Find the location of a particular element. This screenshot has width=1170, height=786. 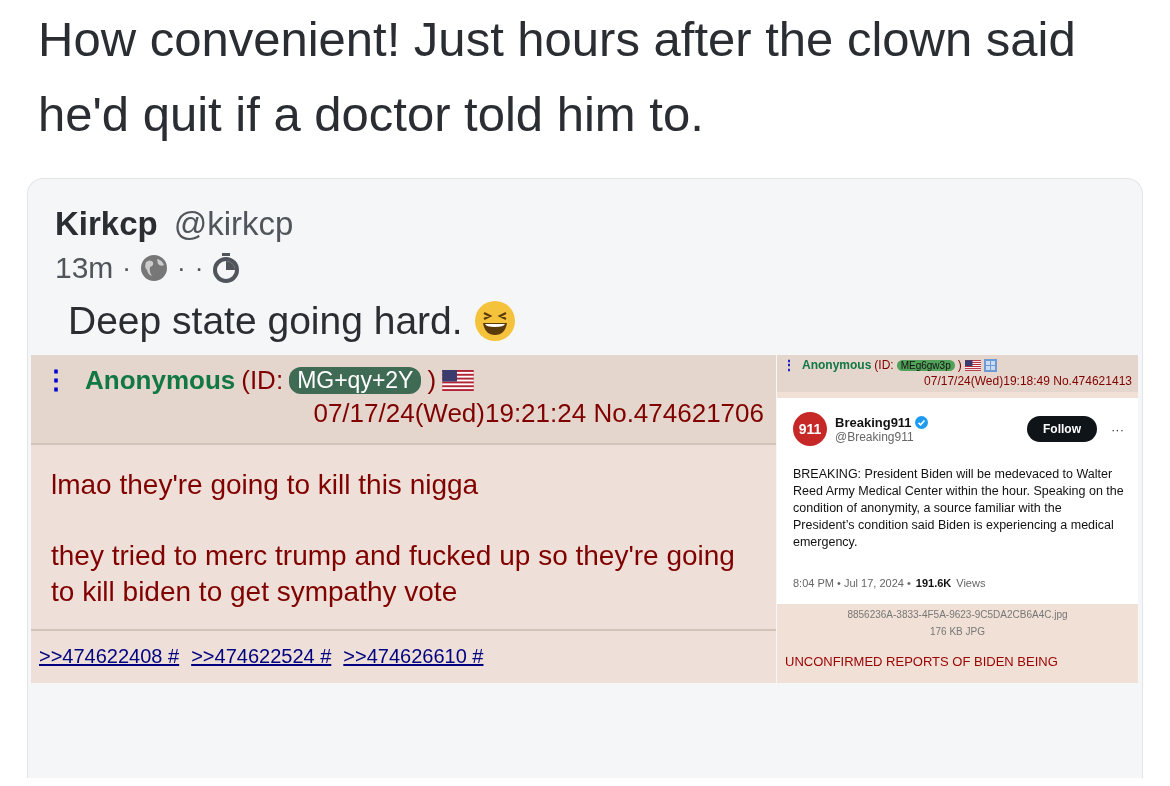

globe-icon is located at coordinates (154, 268).